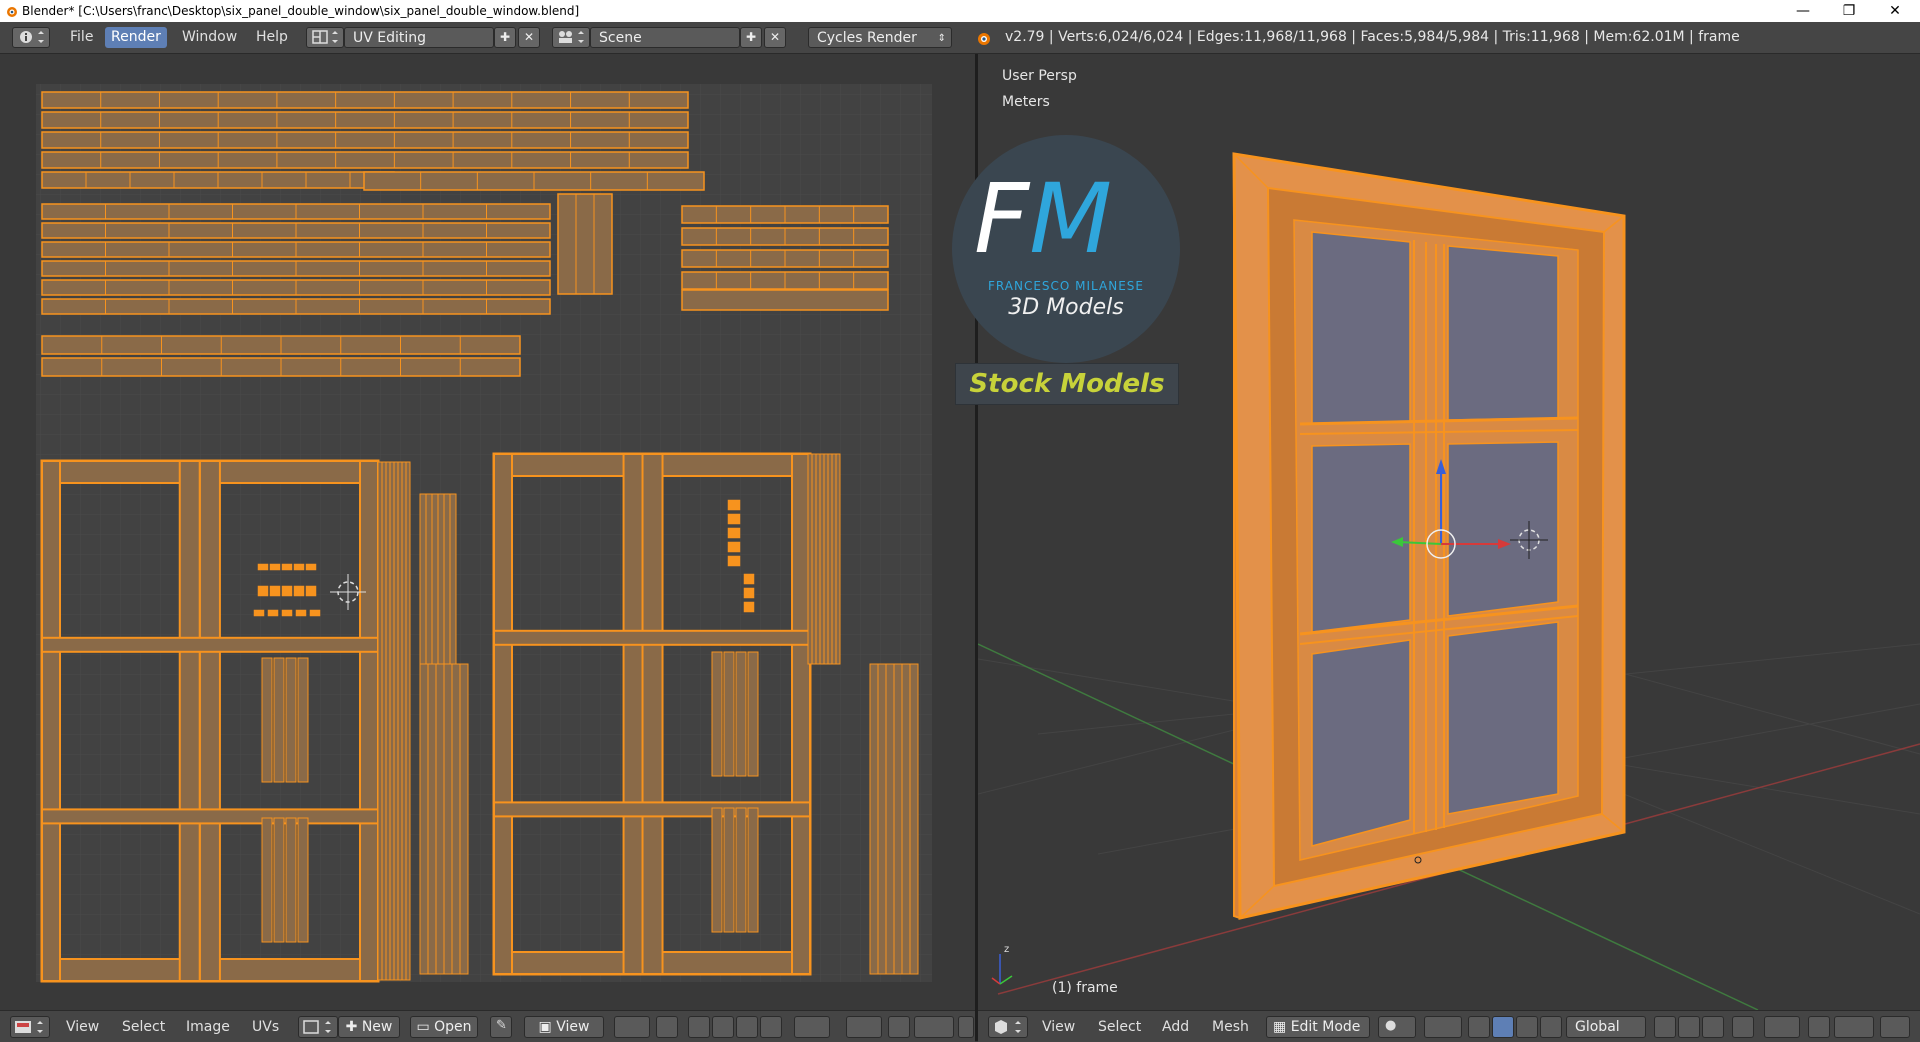  What do you see at coordinates (30, 1027) in the screenshot?
I see `editor-type-uv-button` at bounding box center [30, 1027].